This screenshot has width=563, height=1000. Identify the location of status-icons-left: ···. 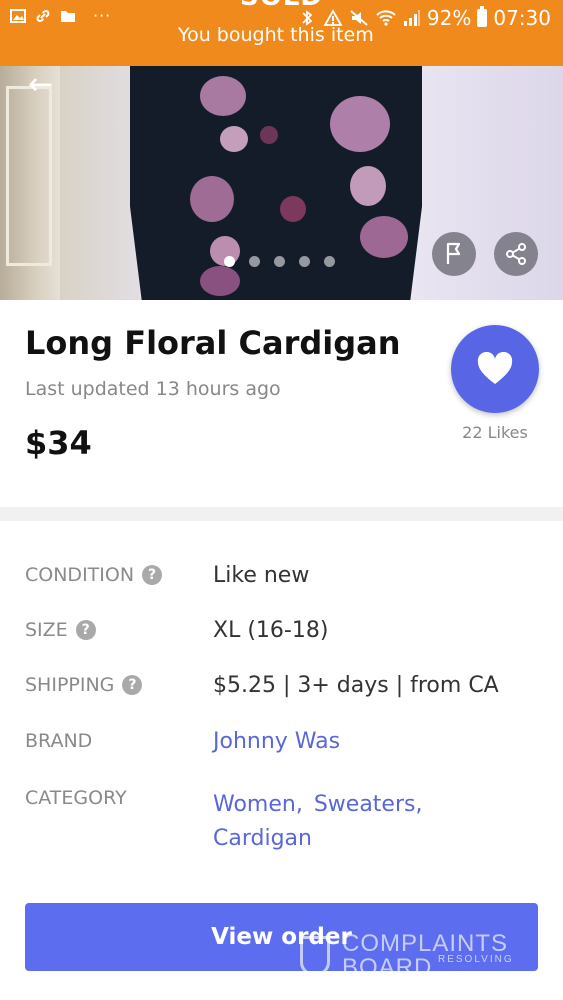
(60, 16).